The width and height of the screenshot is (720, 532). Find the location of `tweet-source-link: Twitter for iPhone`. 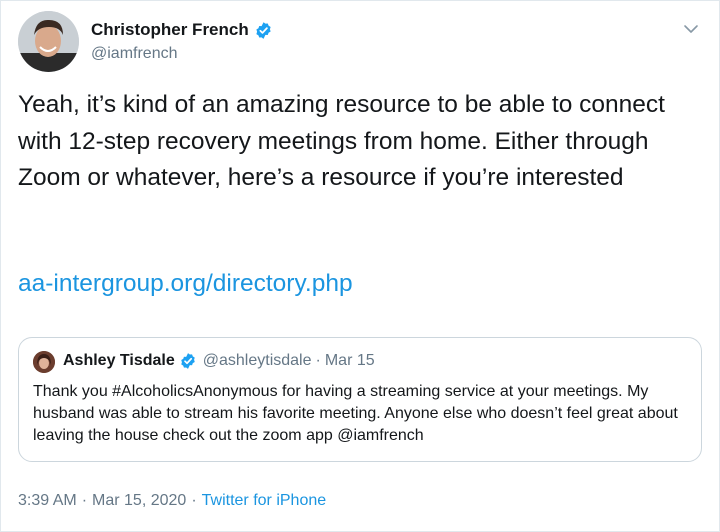

tweet-source-link: Twitter for iPhone is located at coordinates (264, 500).